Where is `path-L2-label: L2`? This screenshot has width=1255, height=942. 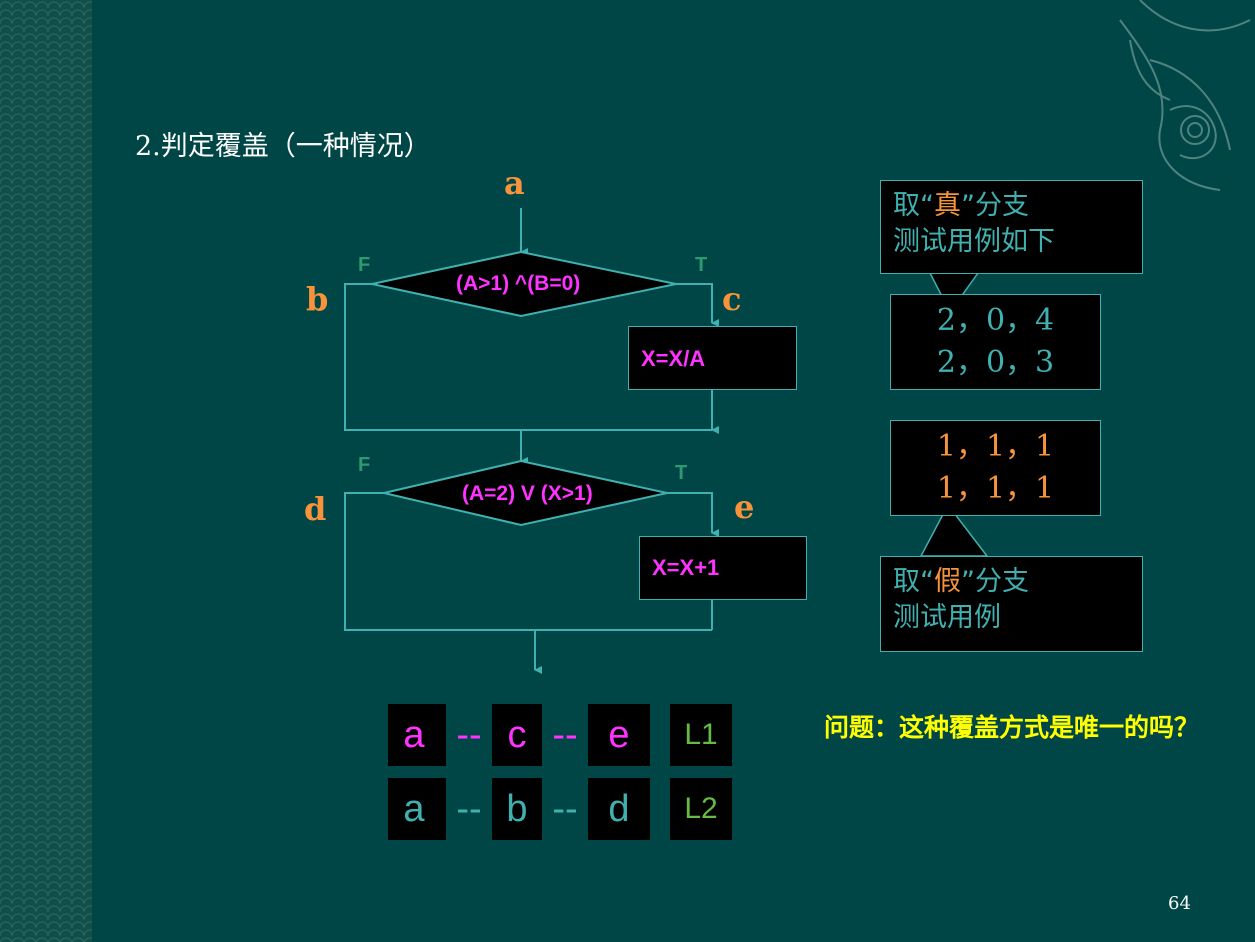 path-L2-label: L2 is located at coordinates (701, 809).